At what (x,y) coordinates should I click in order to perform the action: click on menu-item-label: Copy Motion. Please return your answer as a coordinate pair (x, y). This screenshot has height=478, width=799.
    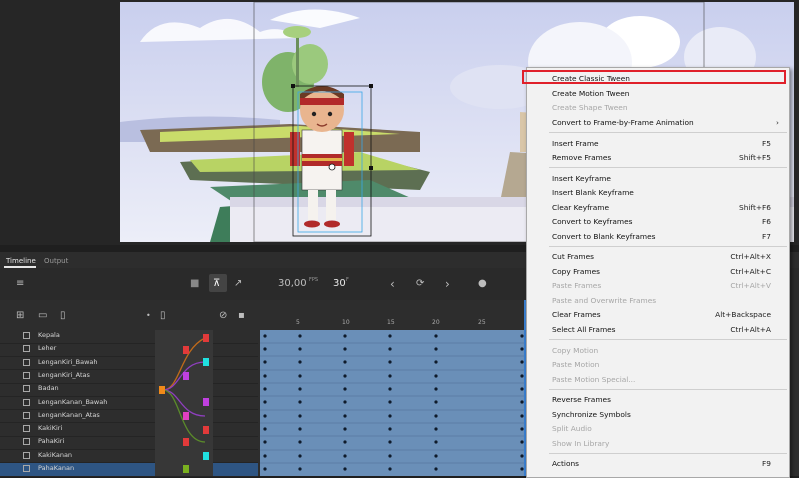
    Looking at the image, I should click on (575, 350).